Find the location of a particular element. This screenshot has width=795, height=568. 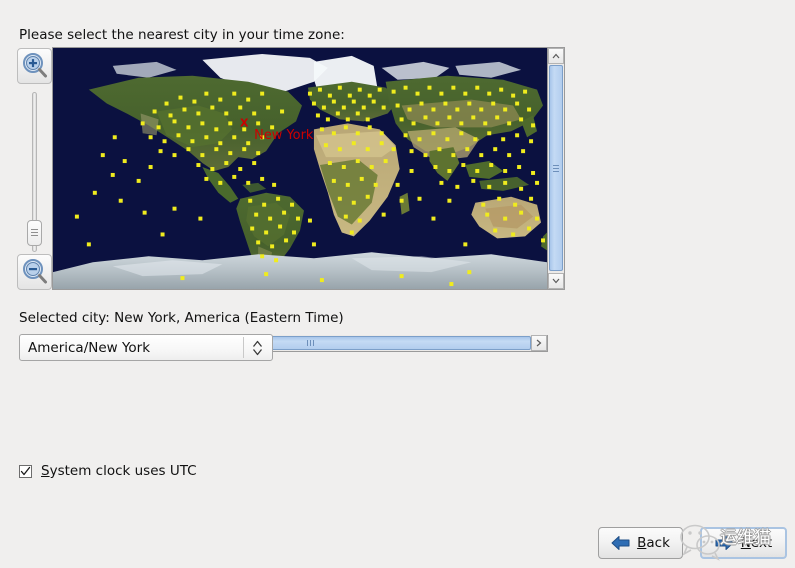

vertical-scroll-thumb is located at coordinates (556, 168).